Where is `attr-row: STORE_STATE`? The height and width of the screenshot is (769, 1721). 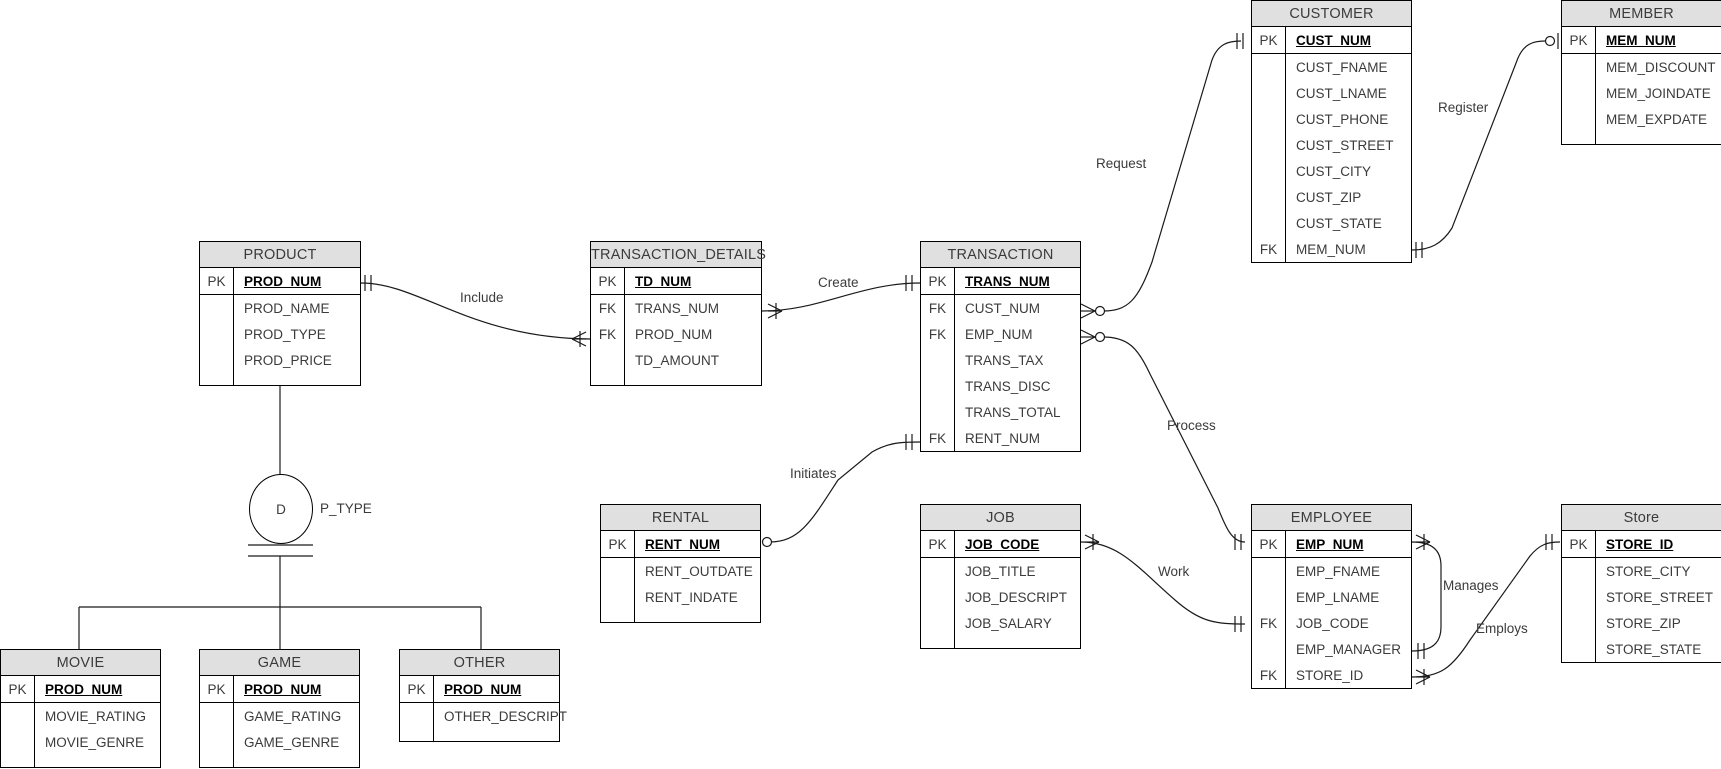 attr-row: STORE_STATE is located at coordinates (1641, 649).